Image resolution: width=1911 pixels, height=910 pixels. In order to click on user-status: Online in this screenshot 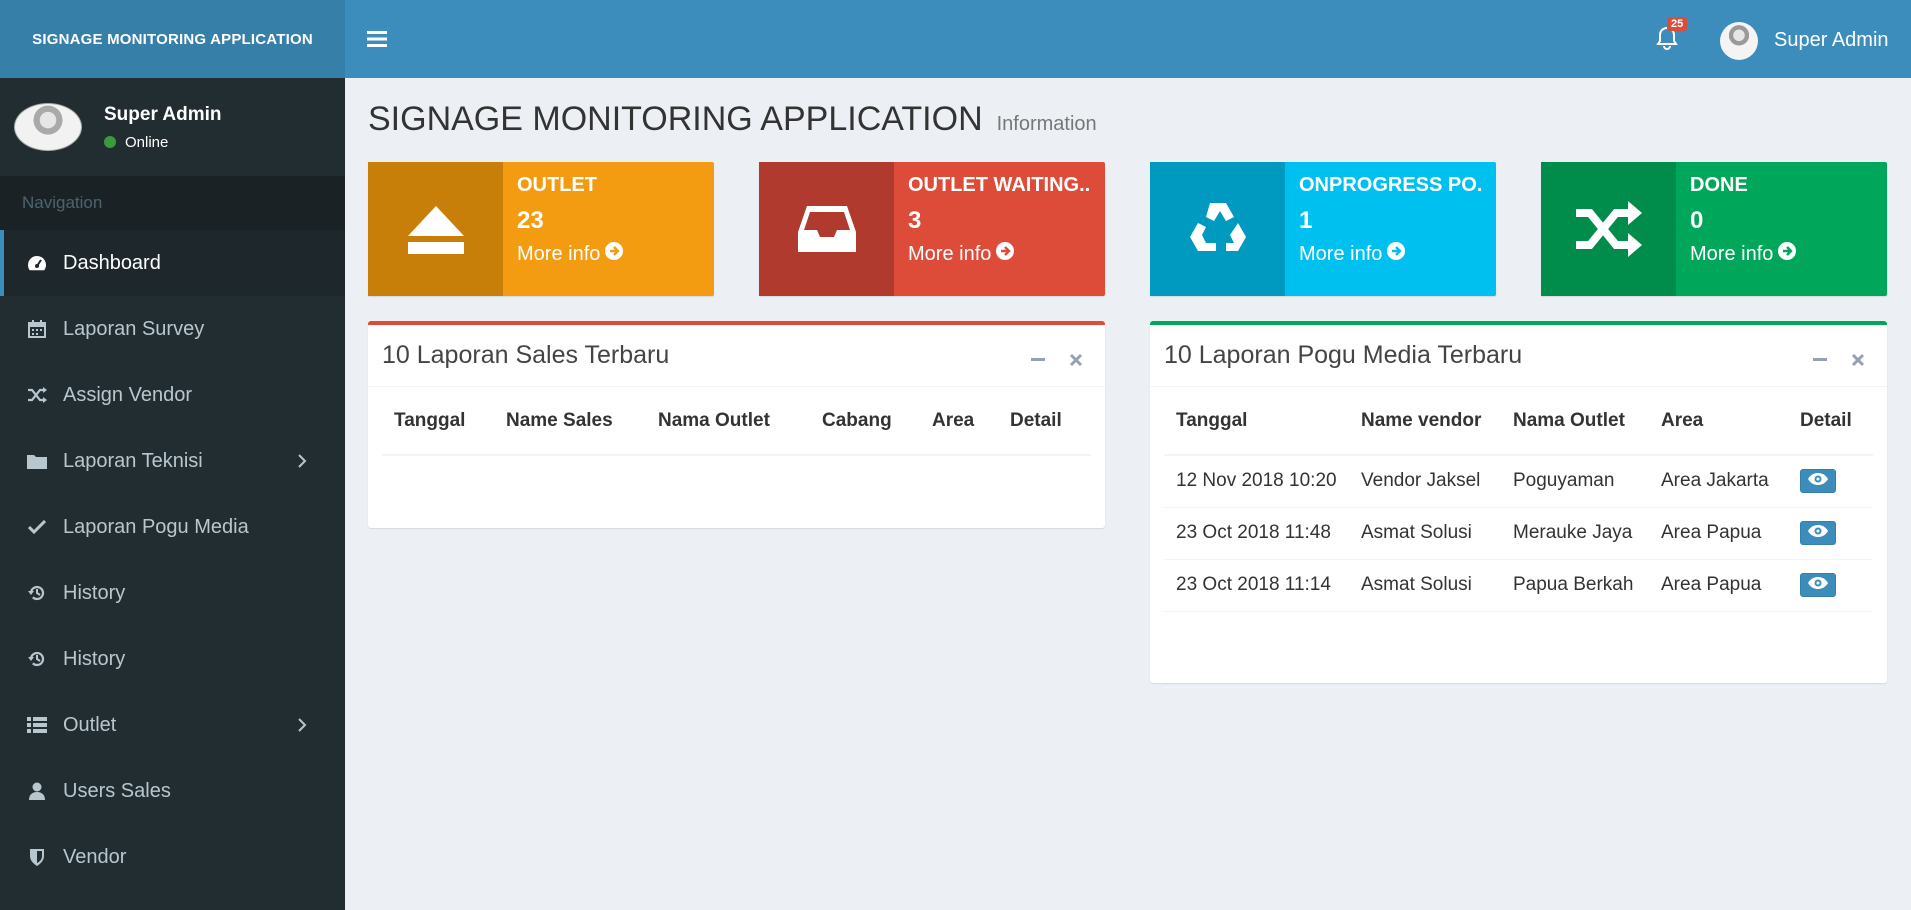, I will do `click(163, 142)`.